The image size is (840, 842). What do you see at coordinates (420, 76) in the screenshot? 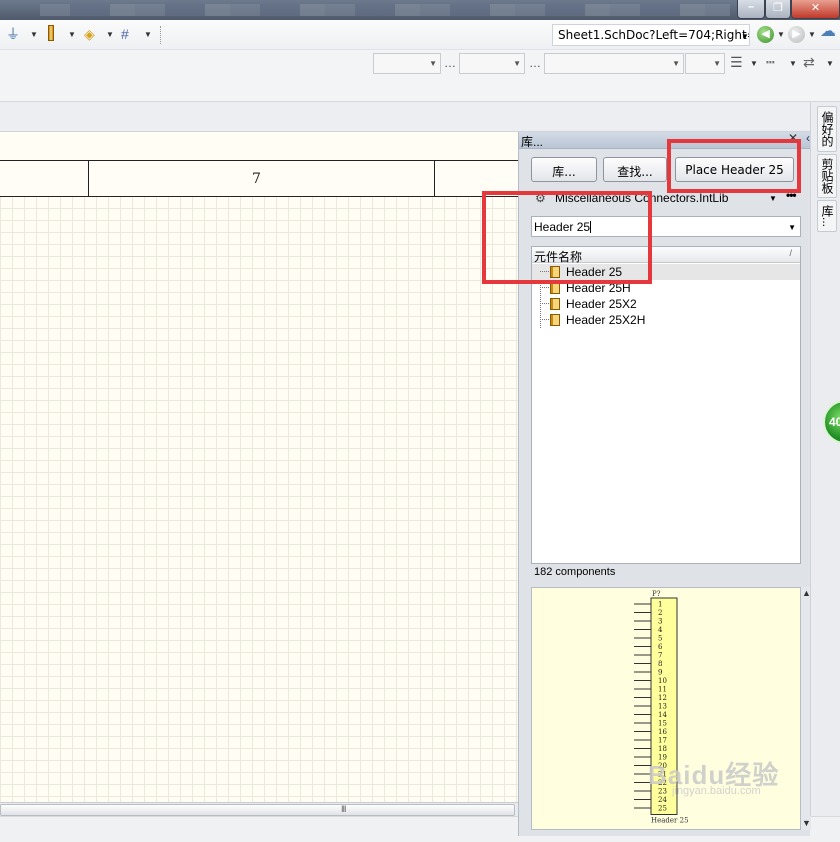
I see `format-toolbar: ▼ … ▼ … ▼ ▼ ☰ ▼ ┅ ▼ ⇄ ▼` at bounding box center [420, 76].